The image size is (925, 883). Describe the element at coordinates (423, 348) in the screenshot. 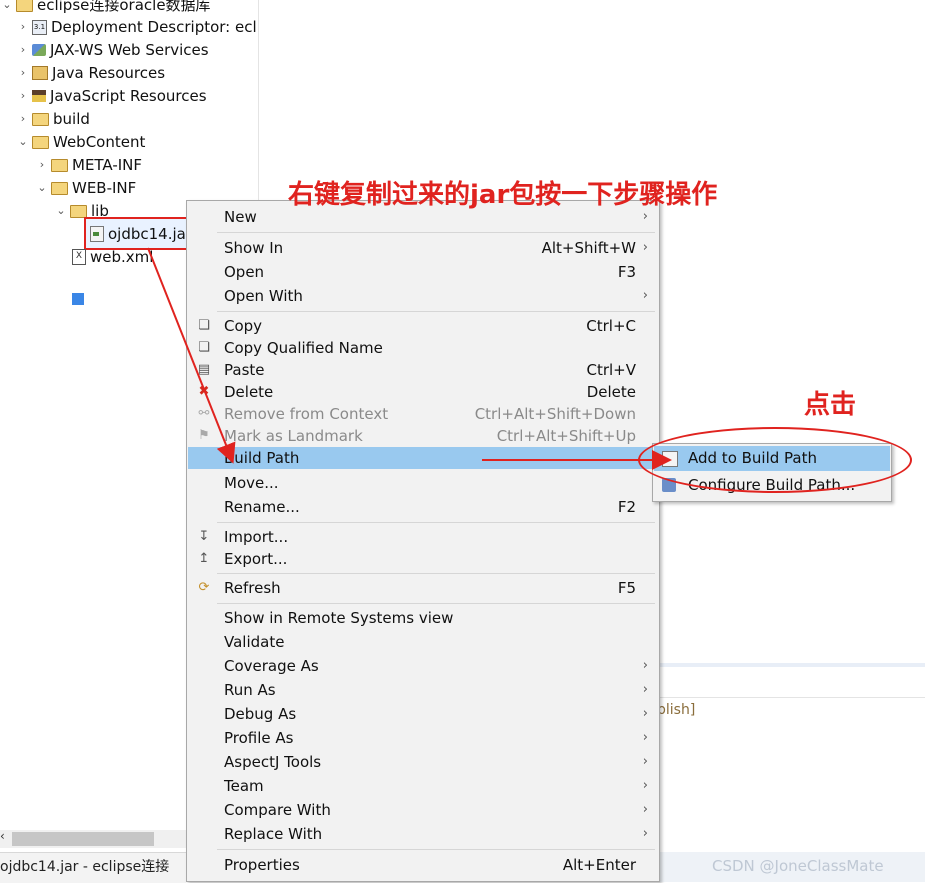

I see `menu-item-copy-qualified-name: ❏ Copy Qualified Name` at that location.